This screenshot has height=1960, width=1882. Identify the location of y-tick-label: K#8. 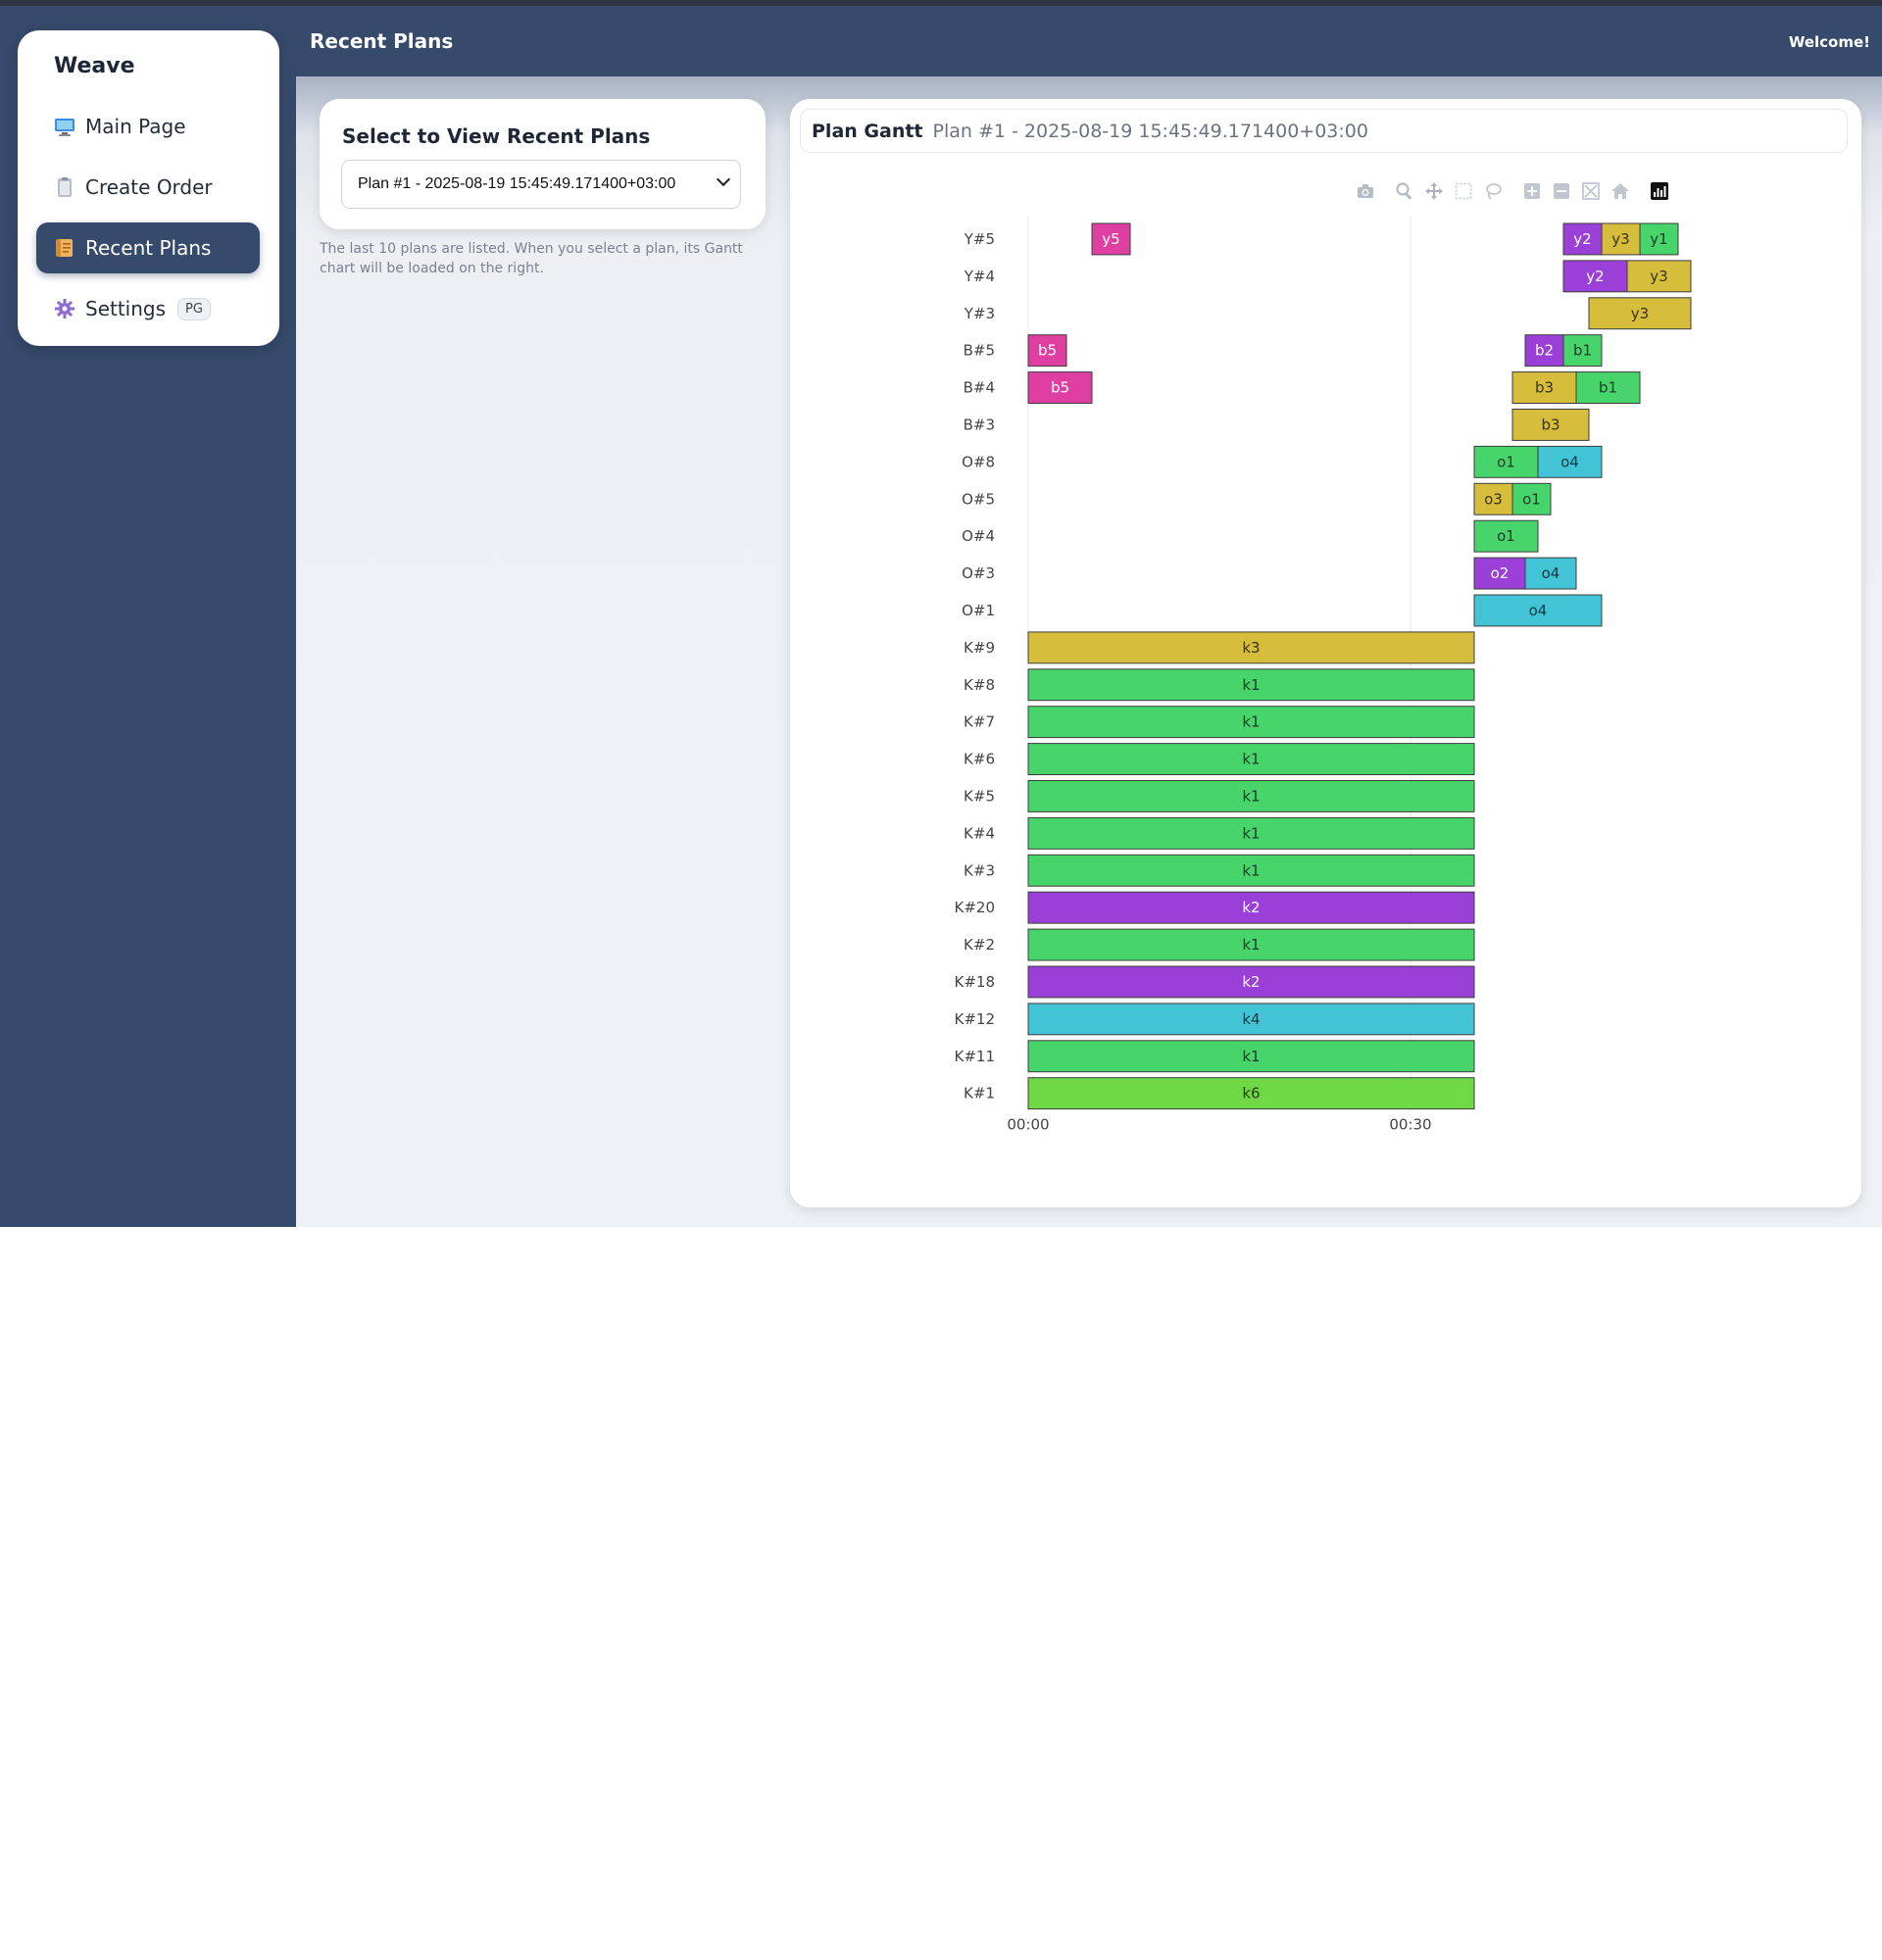
(980, 685).